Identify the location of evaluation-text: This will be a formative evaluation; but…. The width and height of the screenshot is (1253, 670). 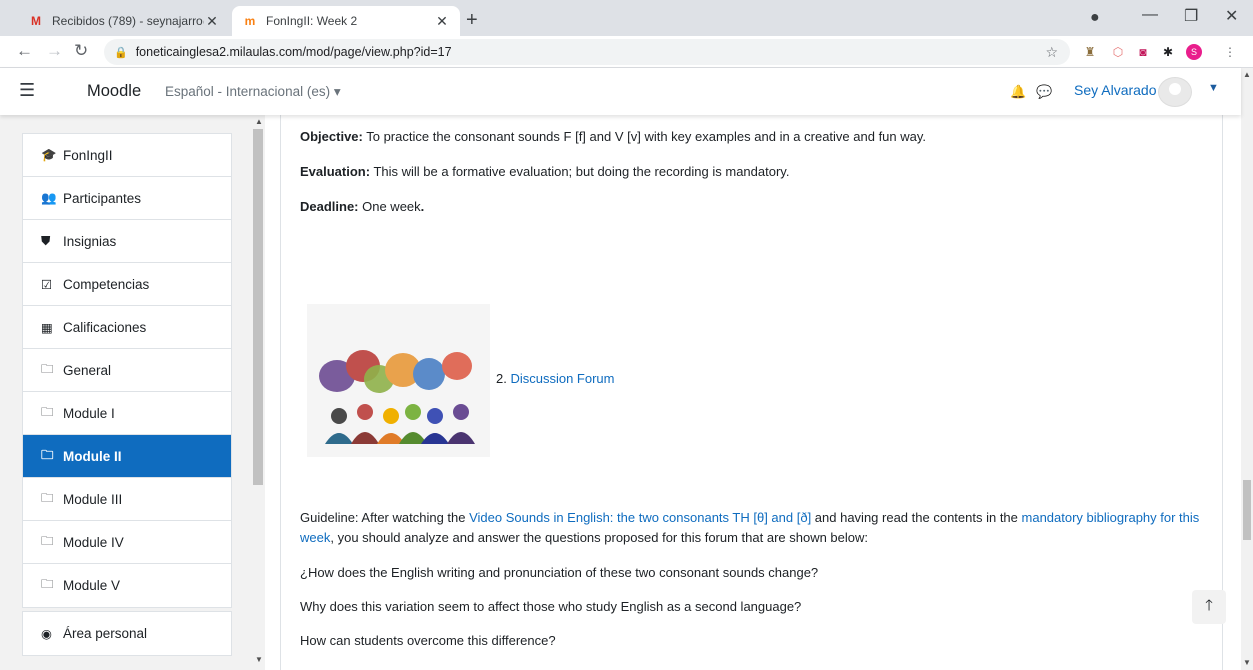
(580, 171).